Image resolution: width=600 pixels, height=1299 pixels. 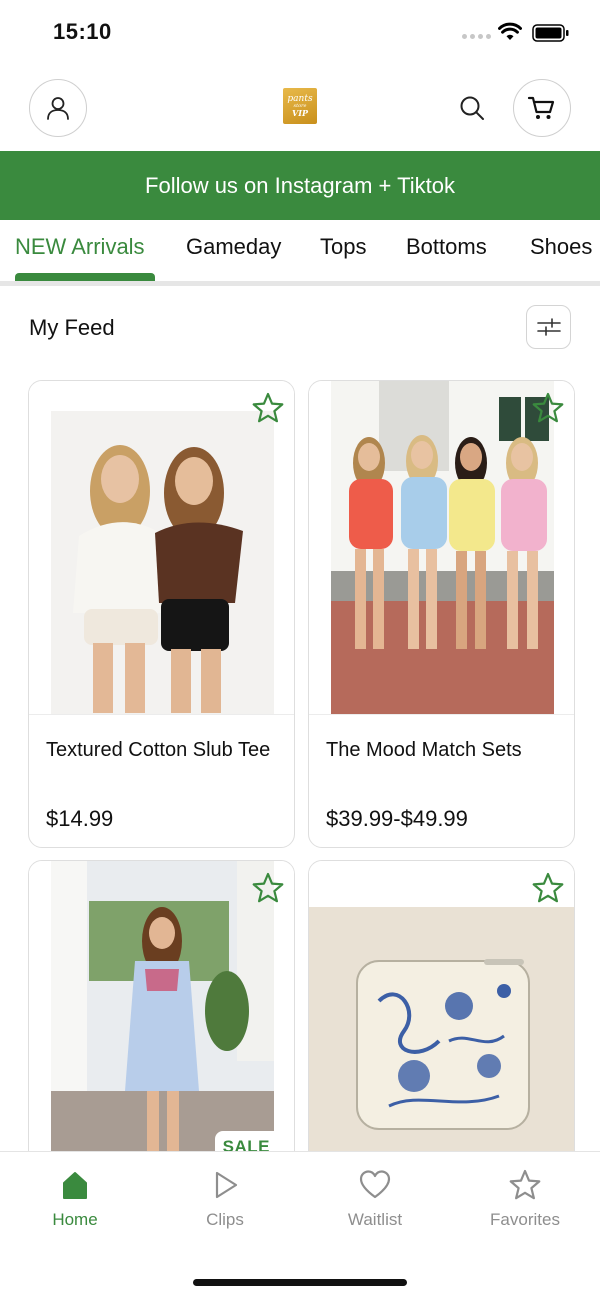 I want to click on app-header: pants store VIP, so click(x=300, y=108).